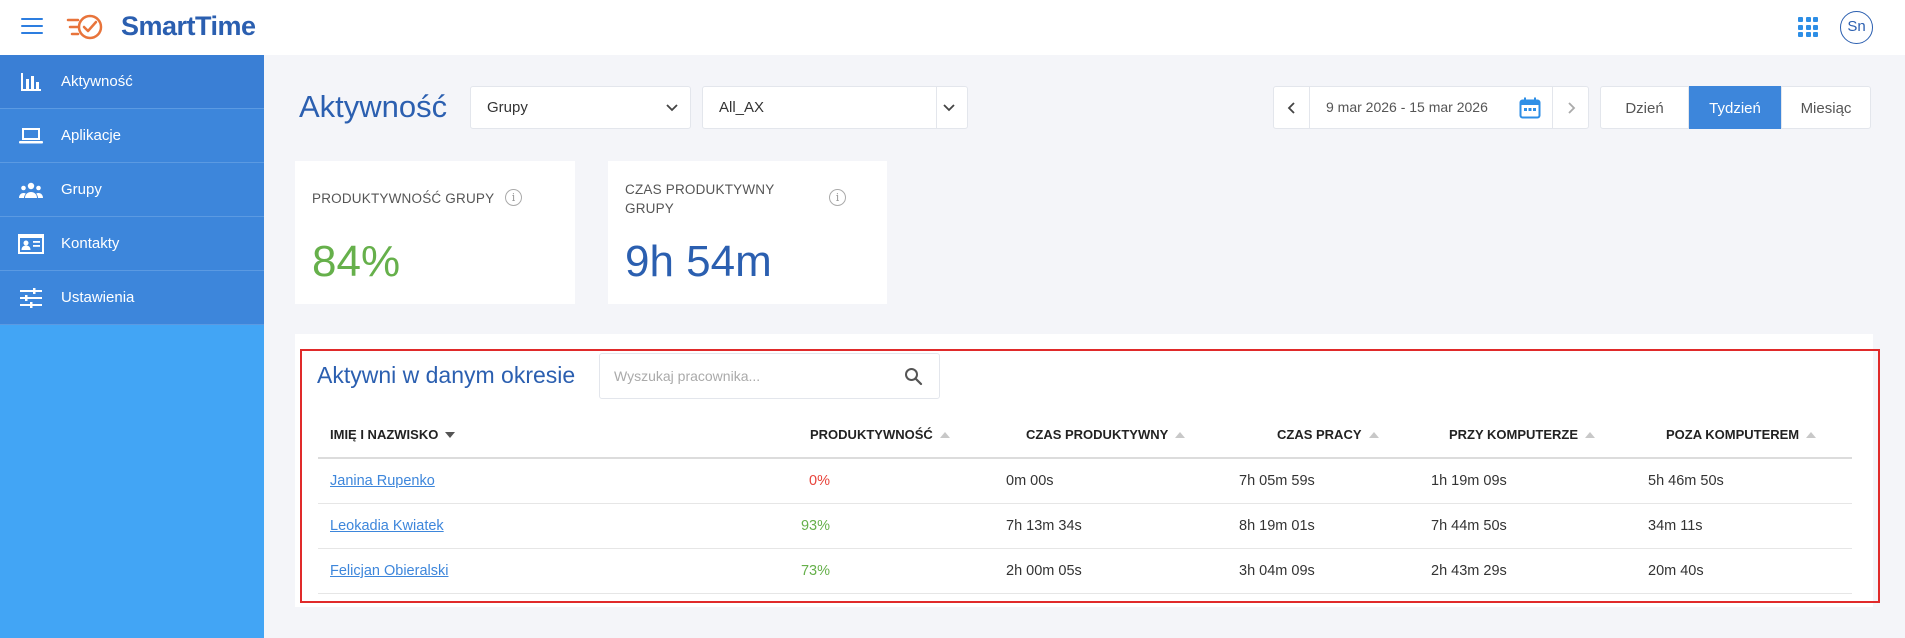  I want to click on off-computer-cell: 34m 11s, so click(1675, 526).